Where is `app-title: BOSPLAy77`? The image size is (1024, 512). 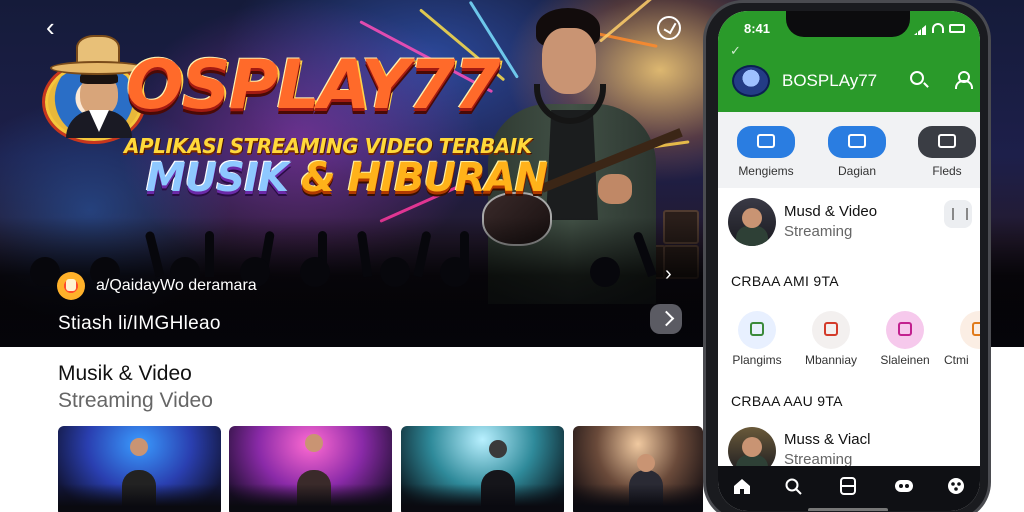
app-title: BOSPLAy77 is located at coordinates (830, 80).